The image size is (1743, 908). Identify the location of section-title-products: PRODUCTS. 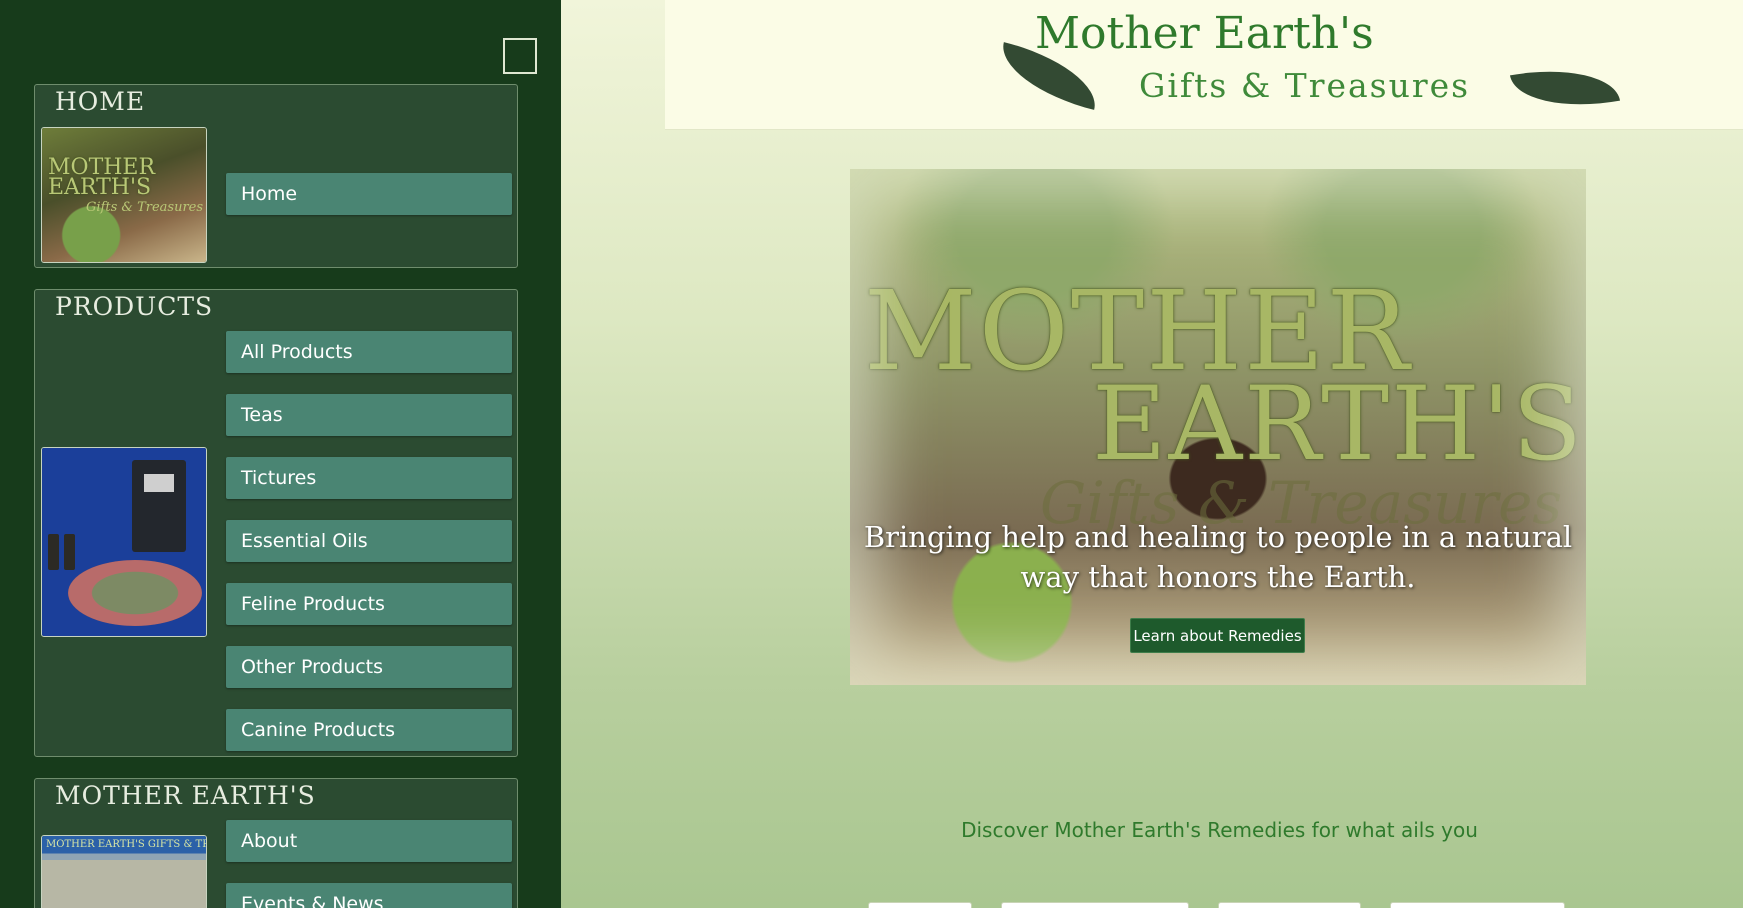
(134, 306).